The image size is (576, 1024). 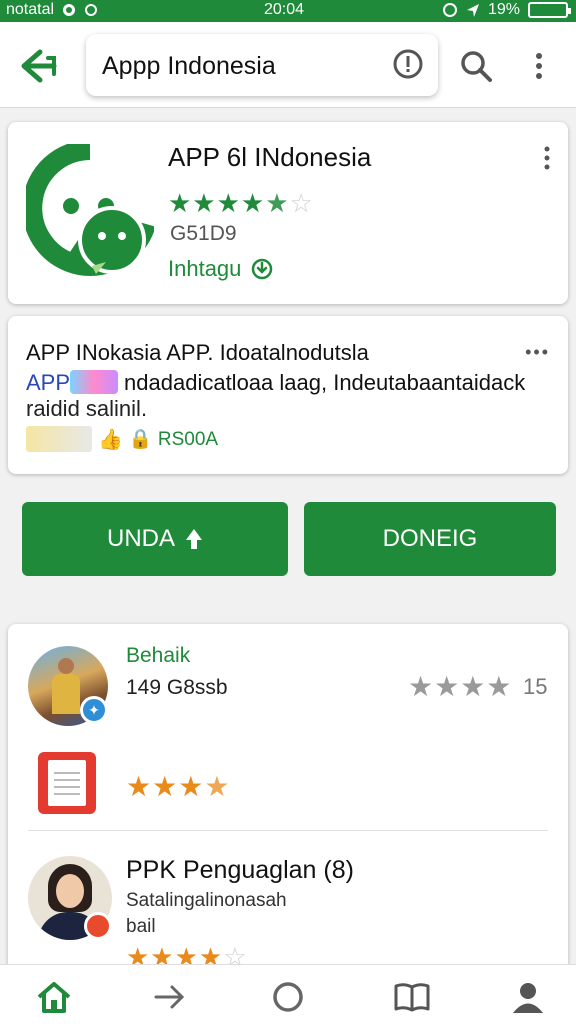 What do you see at coordinates (206, 900) in the screenshot?
I see `review-text-line-1: Satalingalinonasah` at bounding box center [206, 900].